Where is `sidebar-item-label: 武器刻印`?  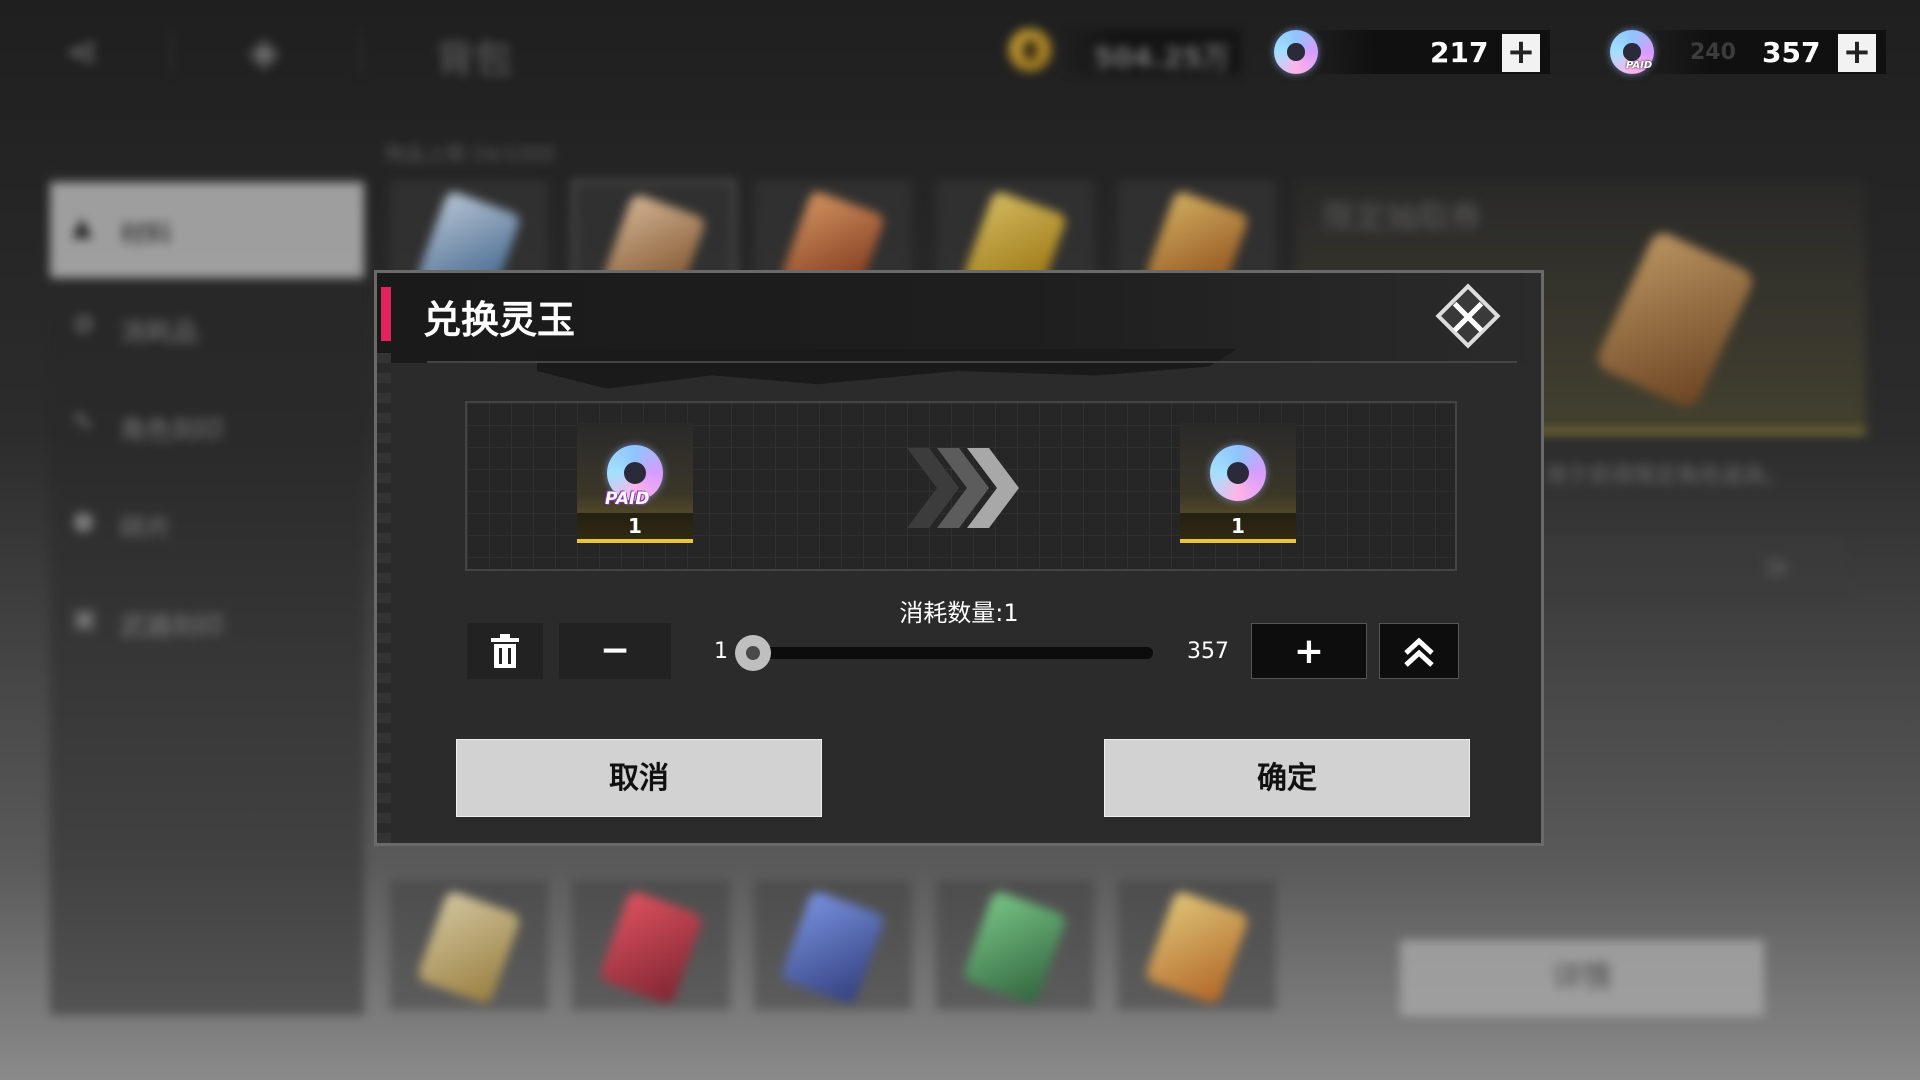 sidebar-item-label: 武器刻印 is located at coordinates (172, 627).